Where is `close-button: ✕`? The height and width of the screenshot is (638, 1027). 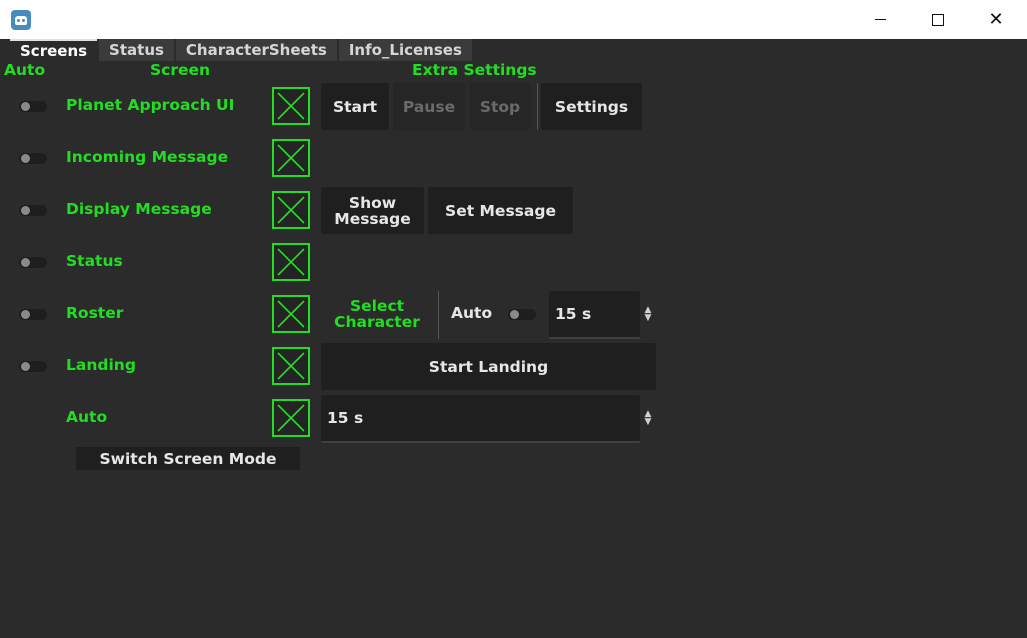 close-button: ✕ is located at coordinates (996, 19).